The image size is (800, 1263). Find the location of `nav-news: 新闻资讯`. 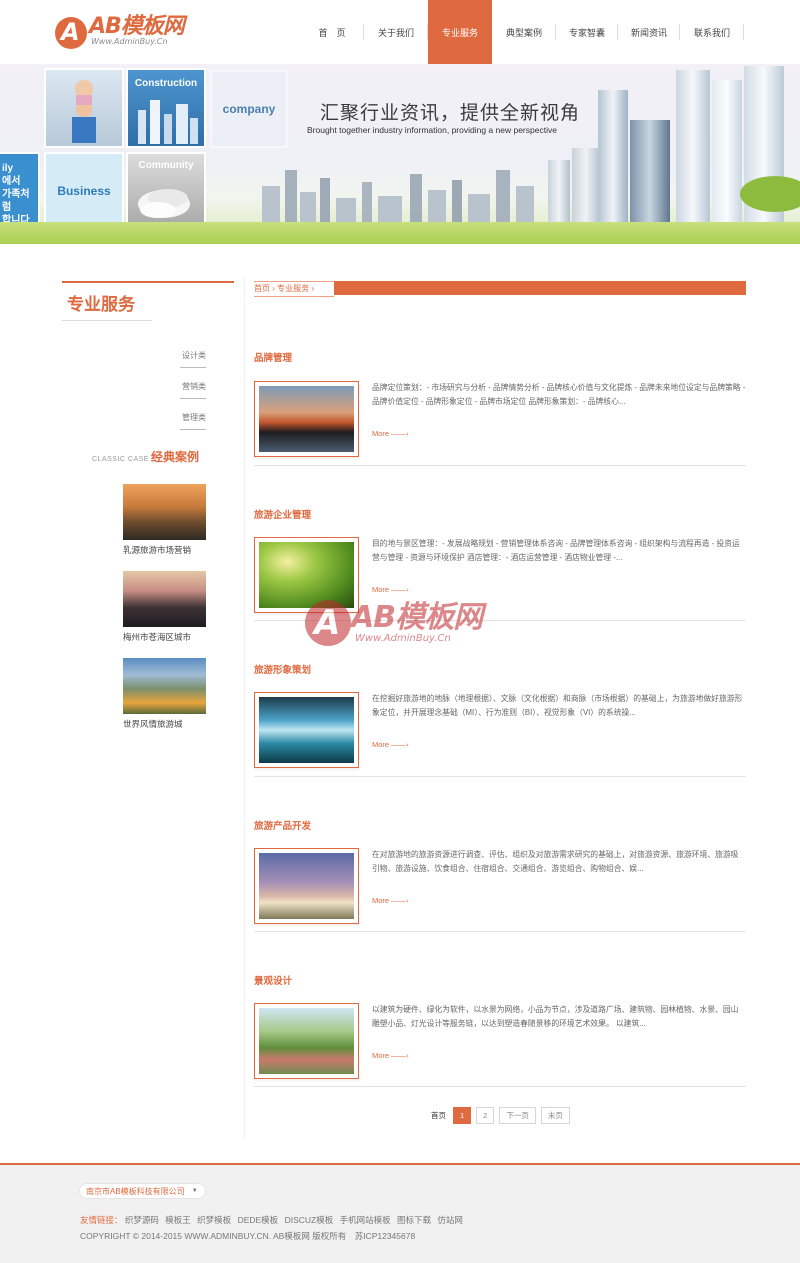

nav-news: 新闻资讯 is located at coordinates (649, 32).